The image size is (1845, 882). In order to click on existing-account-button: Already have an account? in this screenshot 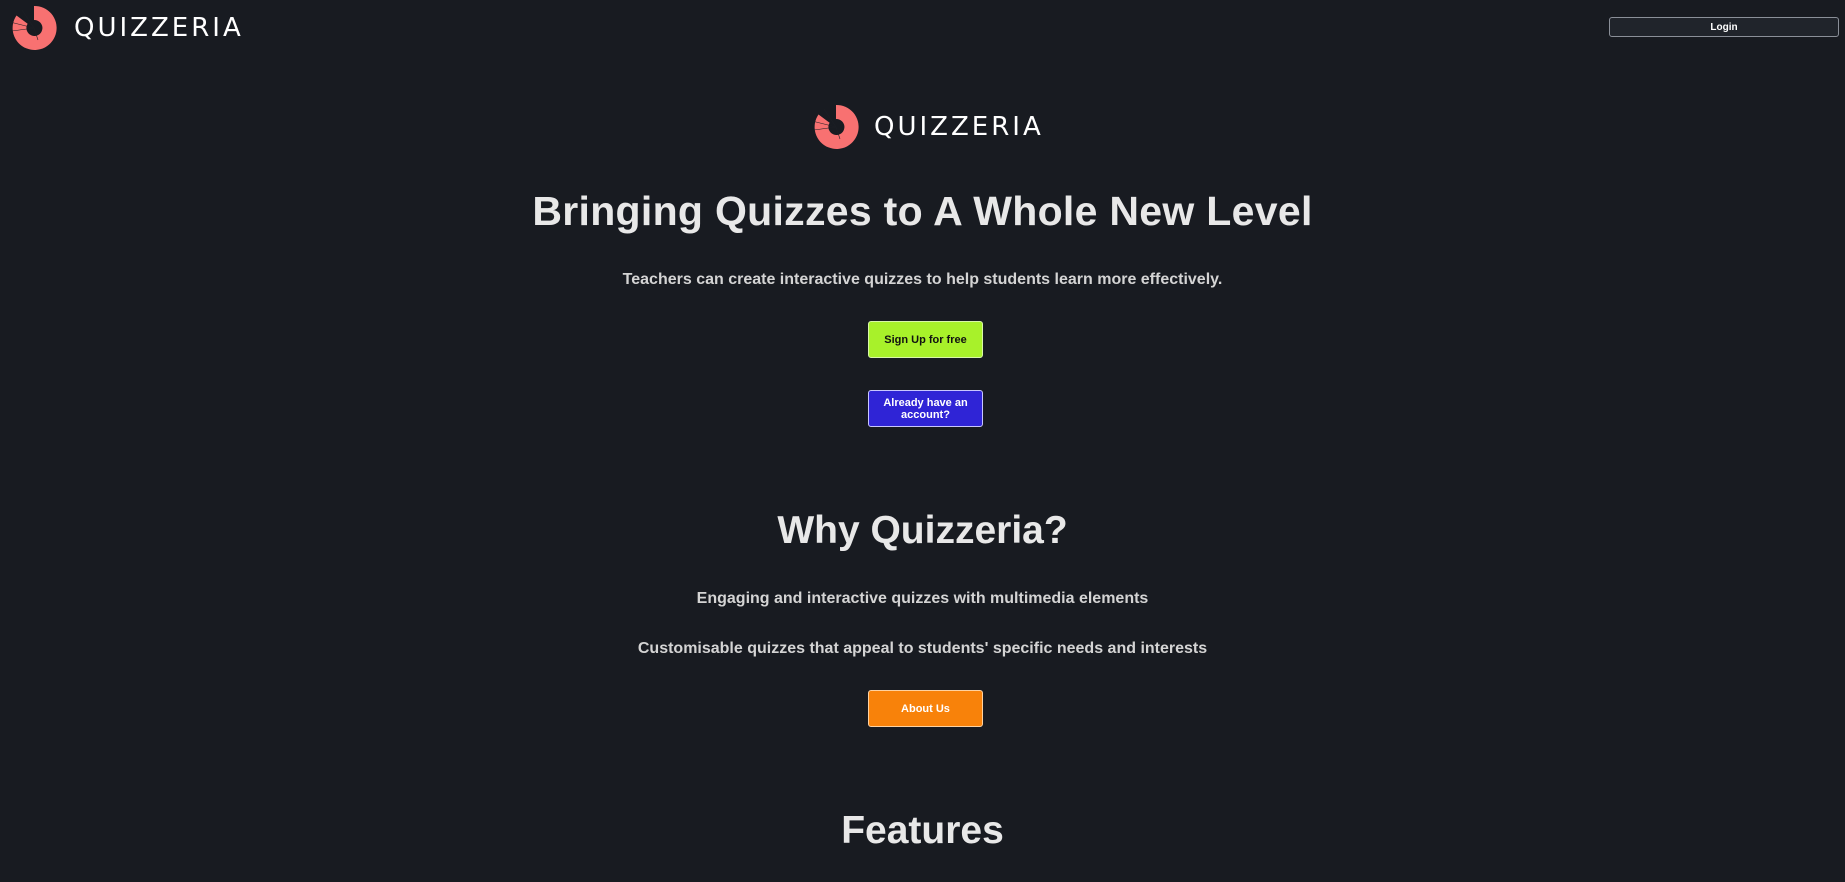, I will do `click(925, 408)`.